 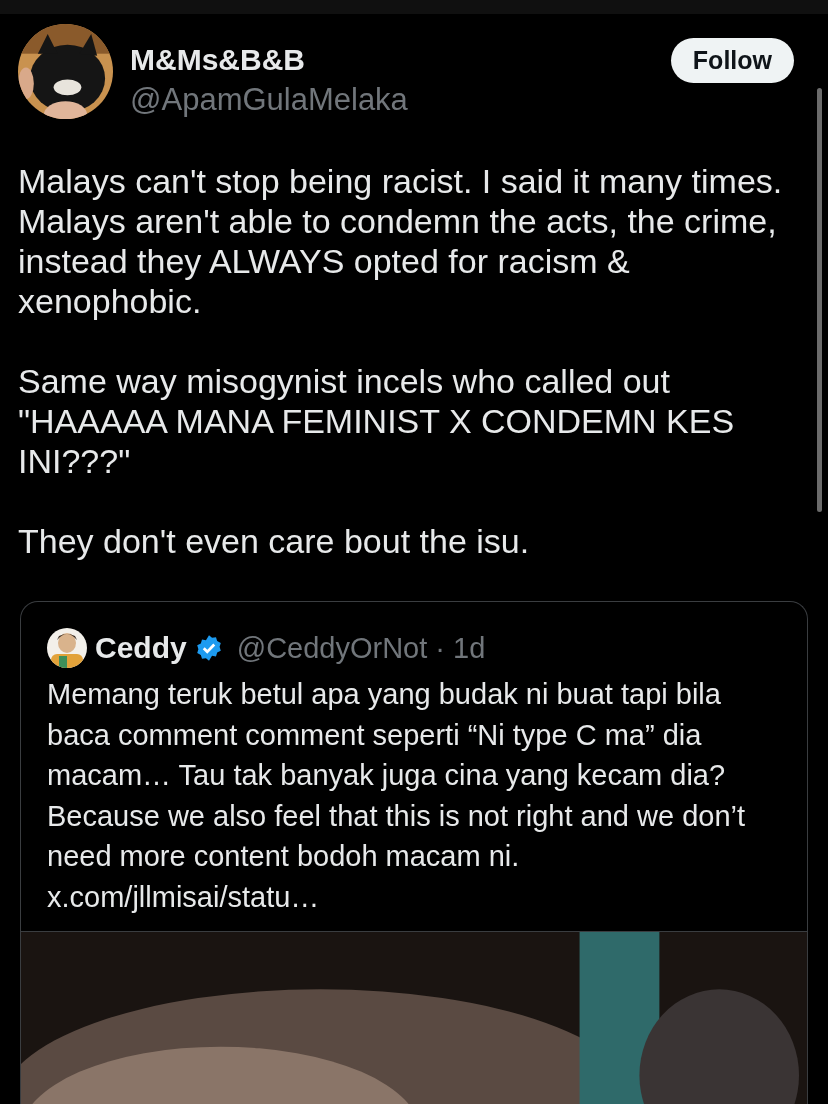 What do you see at coordinates (377, 421) in the screenshot?
I see `tweet-text: Same way misogynist incels who called out "HAAAAA MANA FEMINIST X CONDEMN KES INI???"` at bounding box center [377, 421].